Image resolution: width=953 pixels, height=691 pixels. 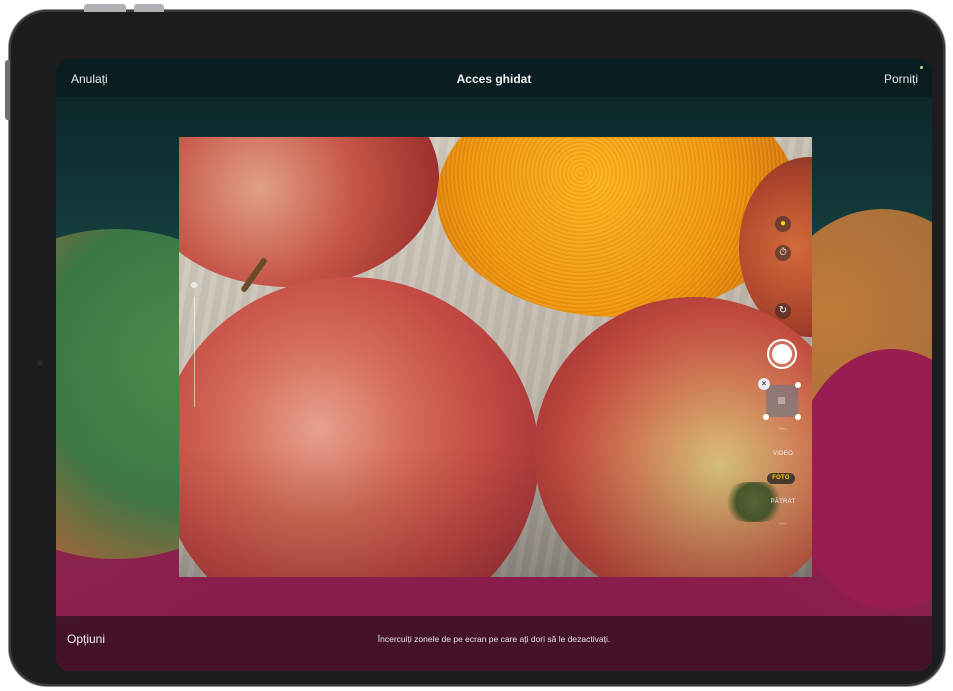 I want to click on camera-mode-photo: FOTO, so click(x=781, y=478).